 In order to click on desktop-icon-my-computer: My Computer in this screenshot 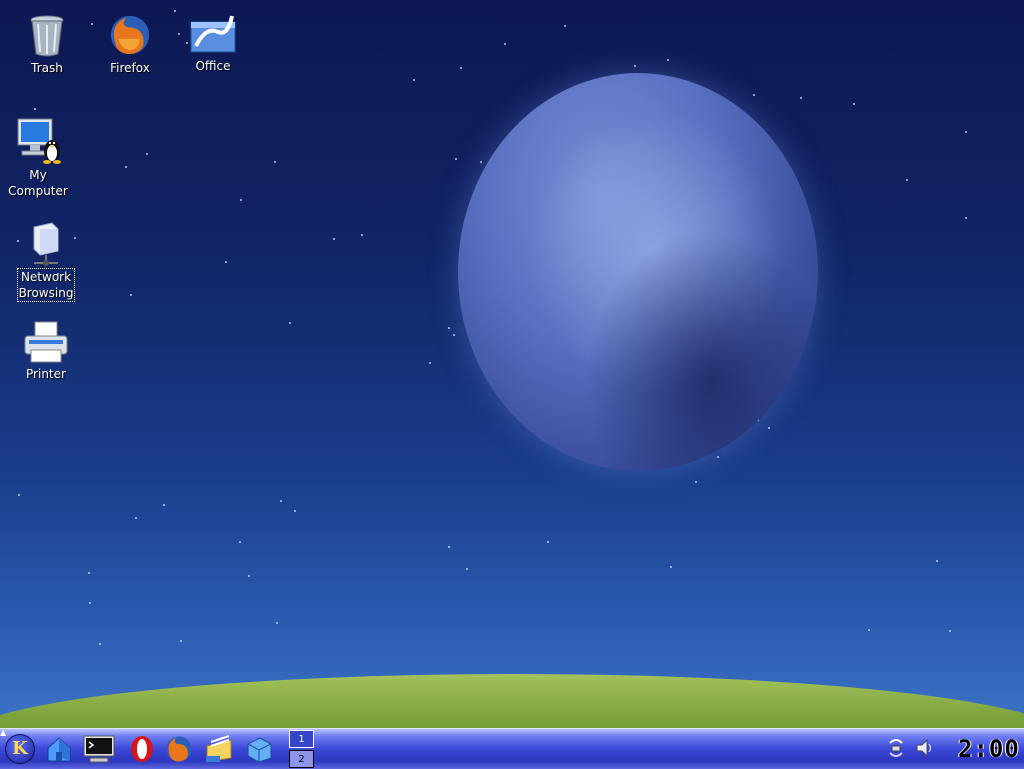, I will do `click(38, 158)`.